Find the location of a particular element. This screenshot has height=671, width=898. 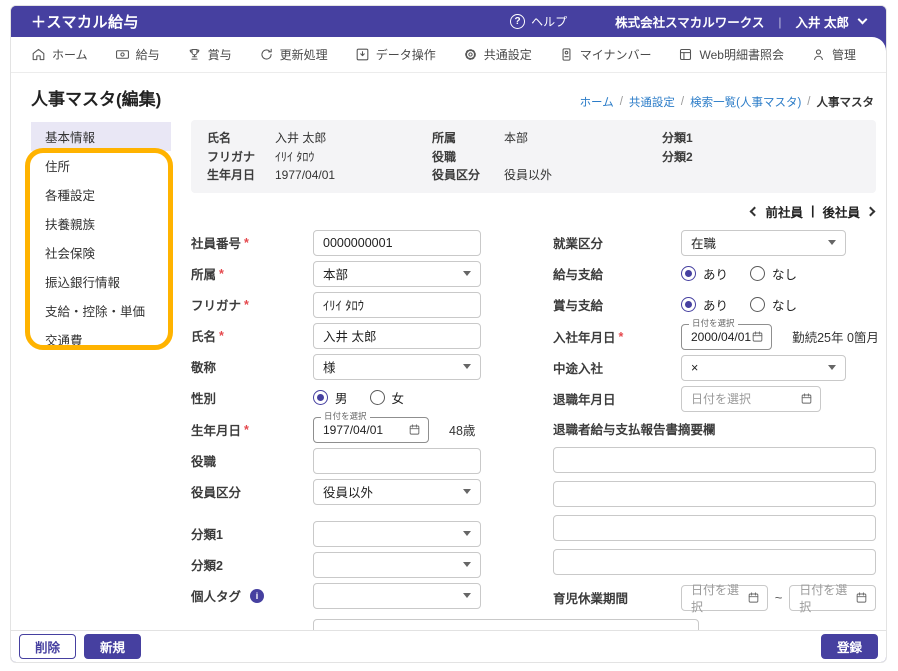

nav-item-admin: 管理 is located at coordinates (833, 54).